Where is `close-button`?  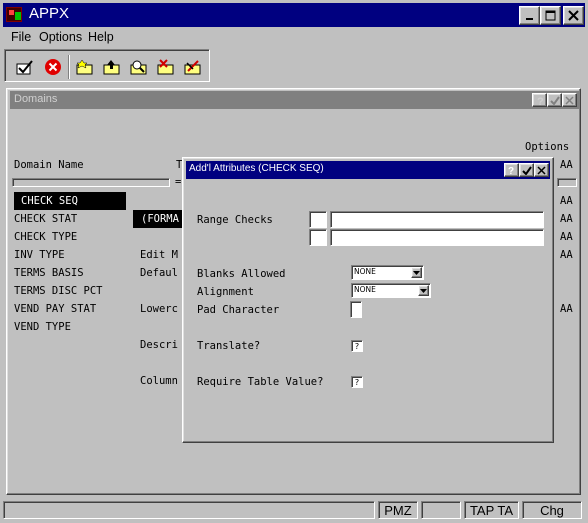 close-button is located at coordinates (573, 15).